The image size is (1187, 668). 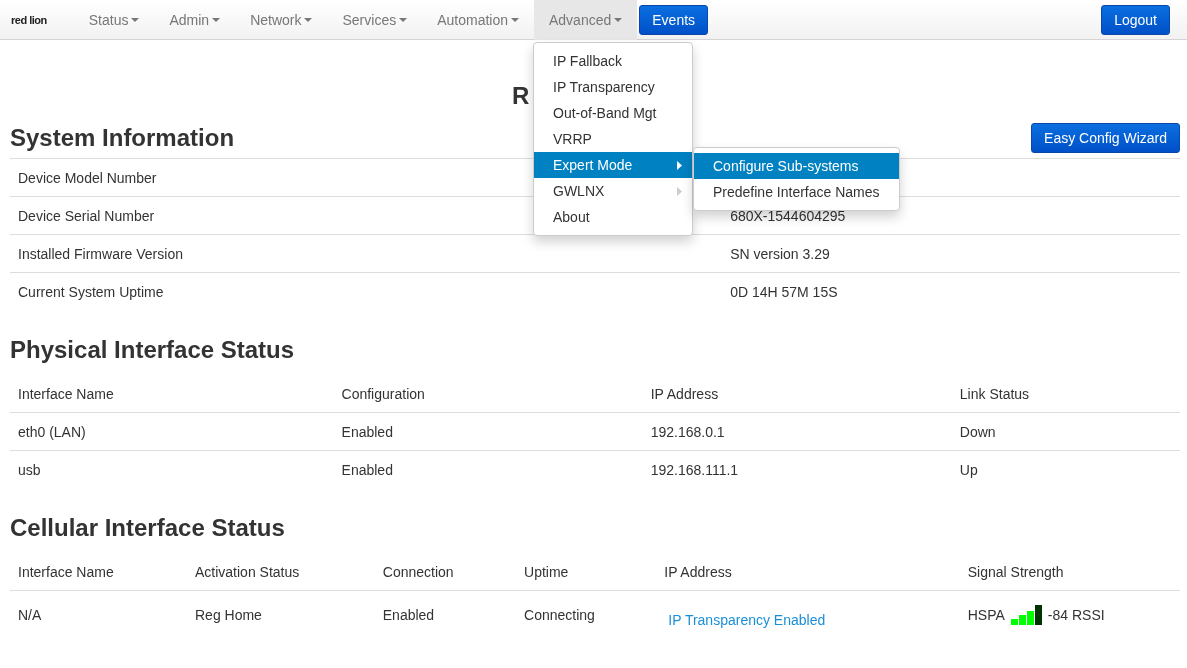 I want to click on section-heading: Cellular Interface Status, so click(x=148, y=528).